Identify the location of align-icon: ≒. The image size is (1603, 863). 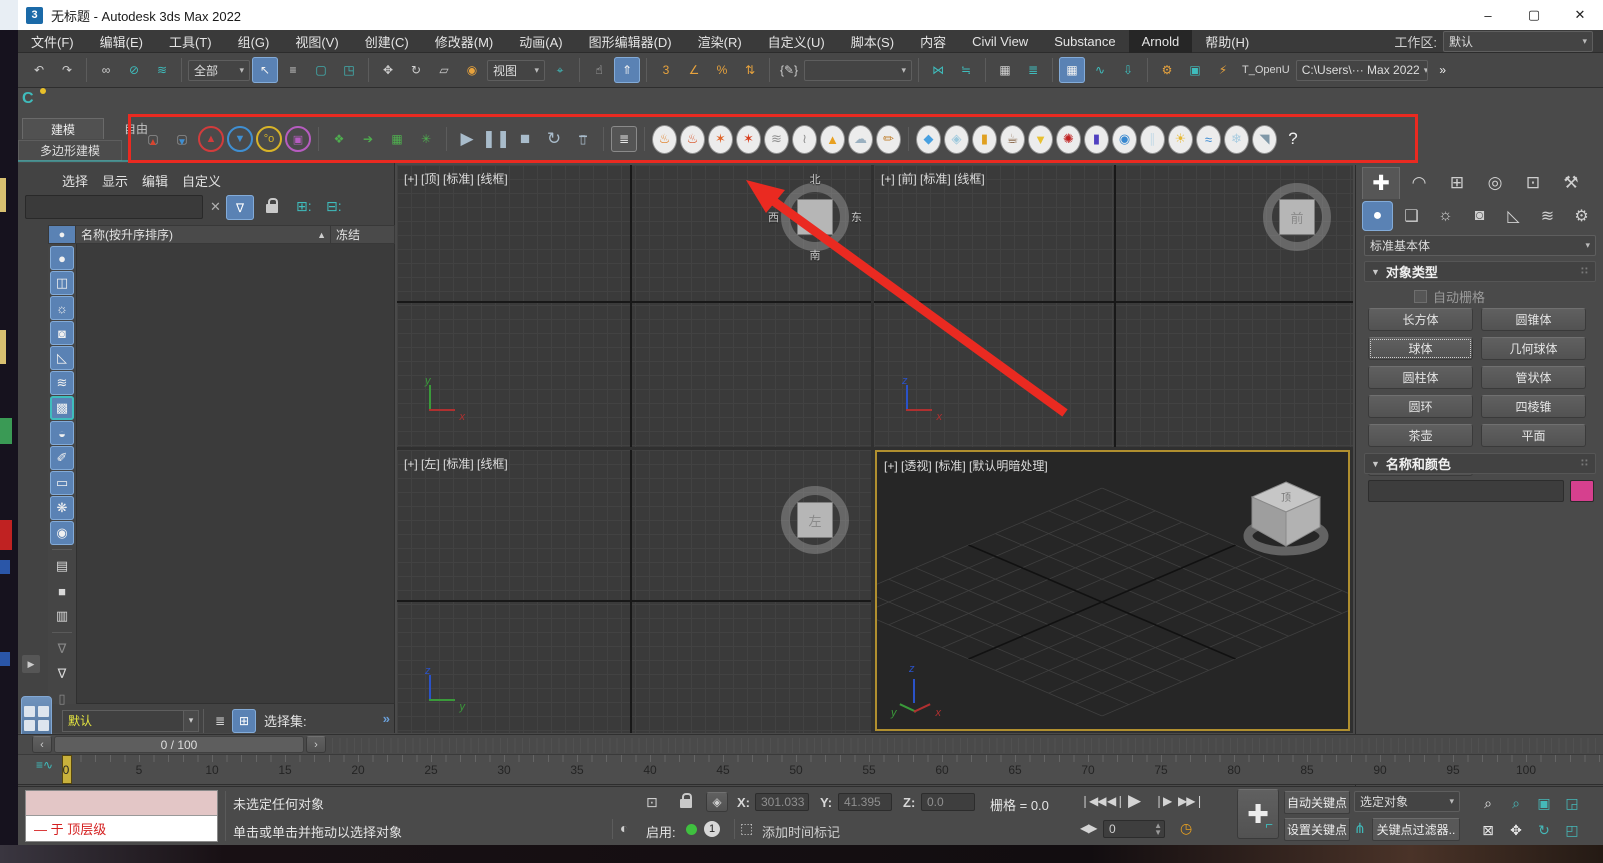
(966, 70).